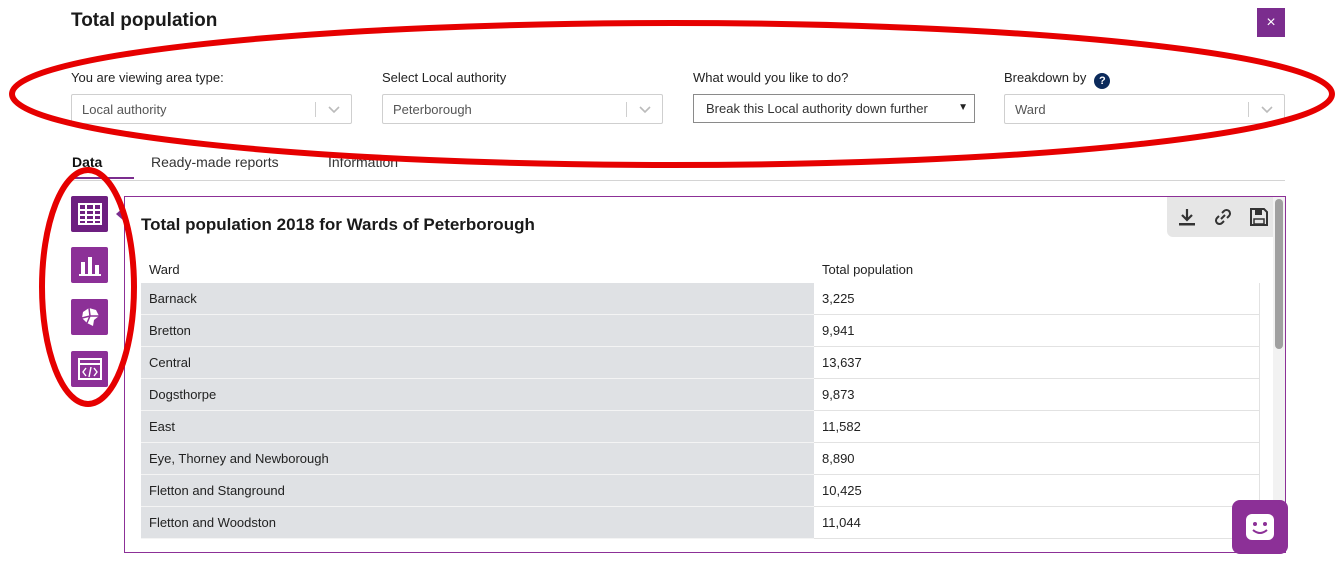 The width and height of the screenshot is (1344, 571). I want to click on map-icon, so click(90, 316).